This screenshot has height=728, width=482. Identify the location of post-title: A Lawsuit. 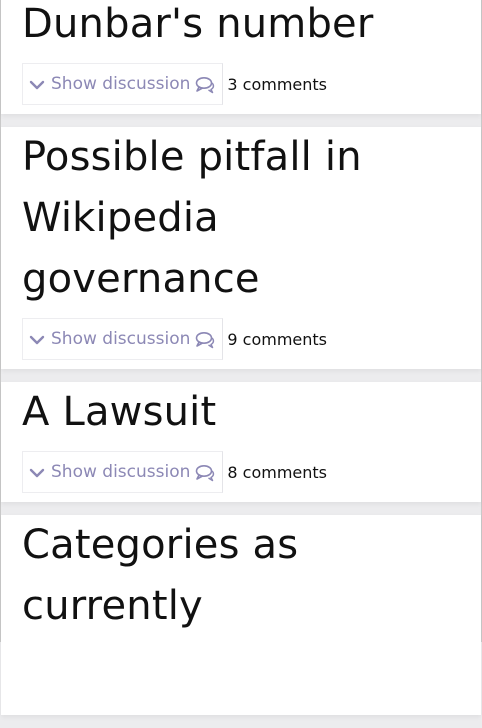
(241, 412).